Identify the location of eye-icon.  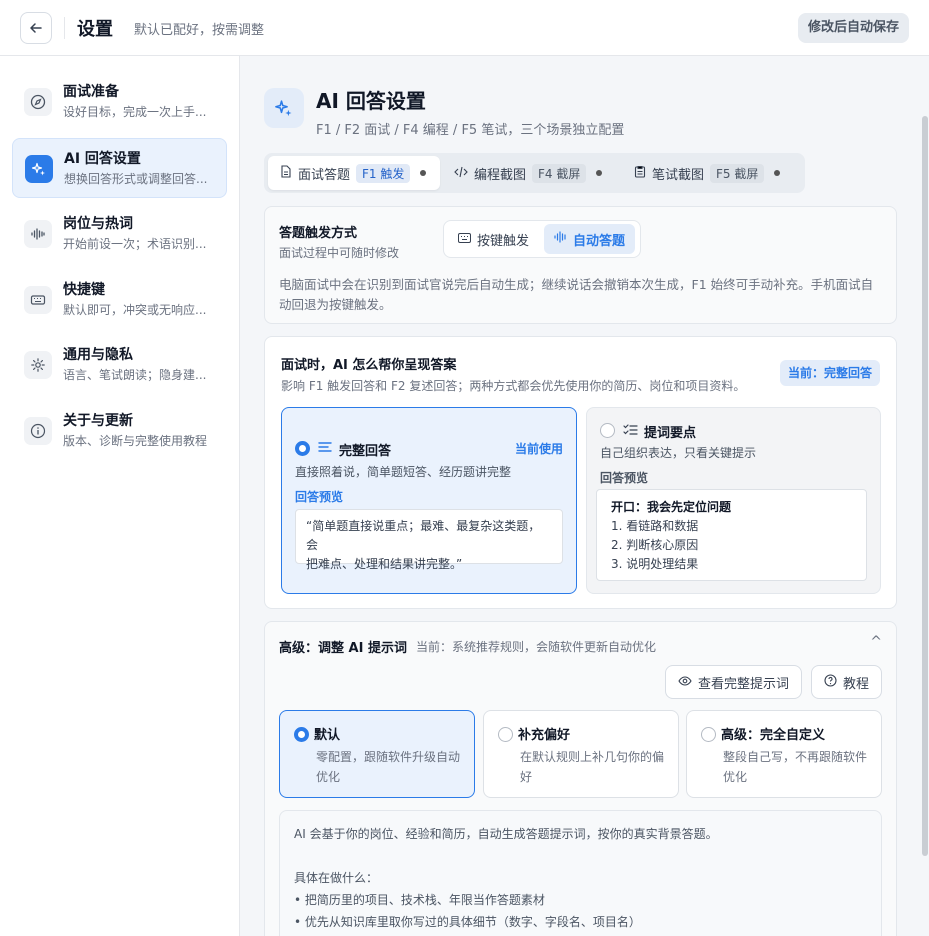
(685, 682).